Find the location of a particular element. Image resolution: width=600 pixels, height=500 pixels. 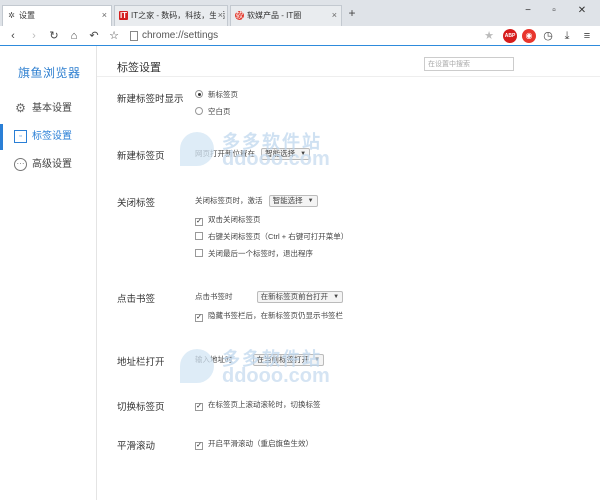

tab-title: 软媒产品 - IT圈 is located at coordinates (274, 15).